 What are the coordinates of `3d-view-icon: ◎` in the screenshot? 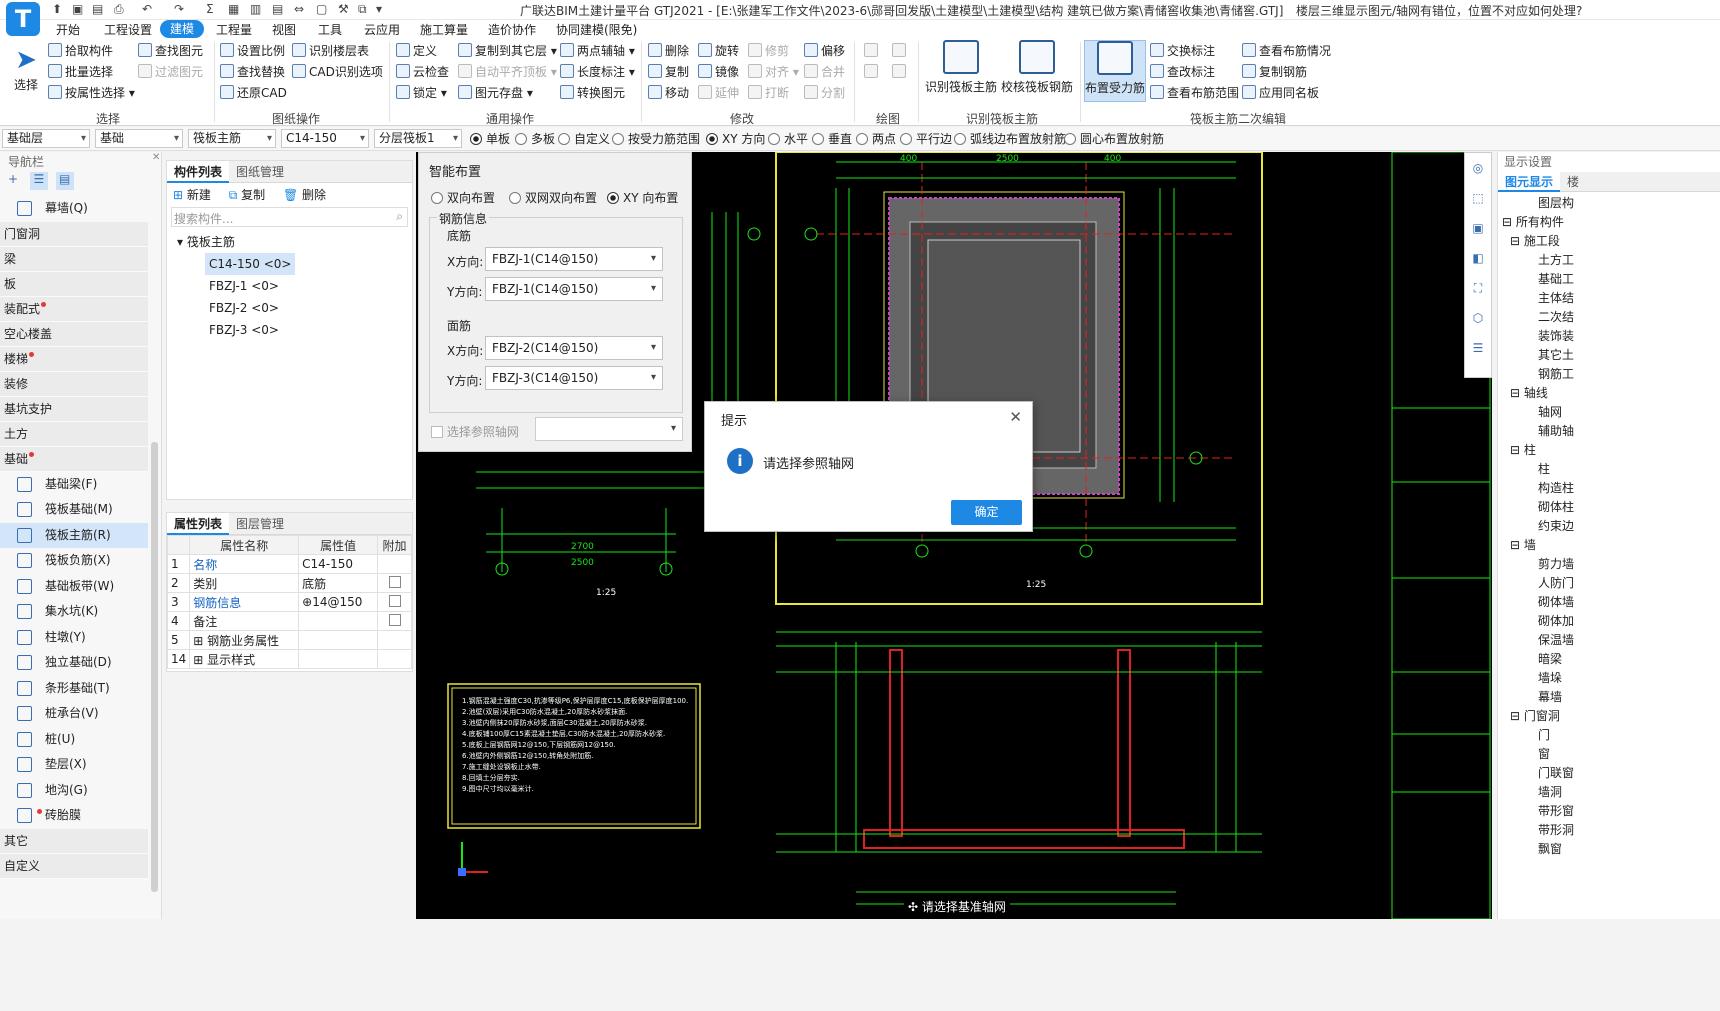 It's located at (1478, 168).